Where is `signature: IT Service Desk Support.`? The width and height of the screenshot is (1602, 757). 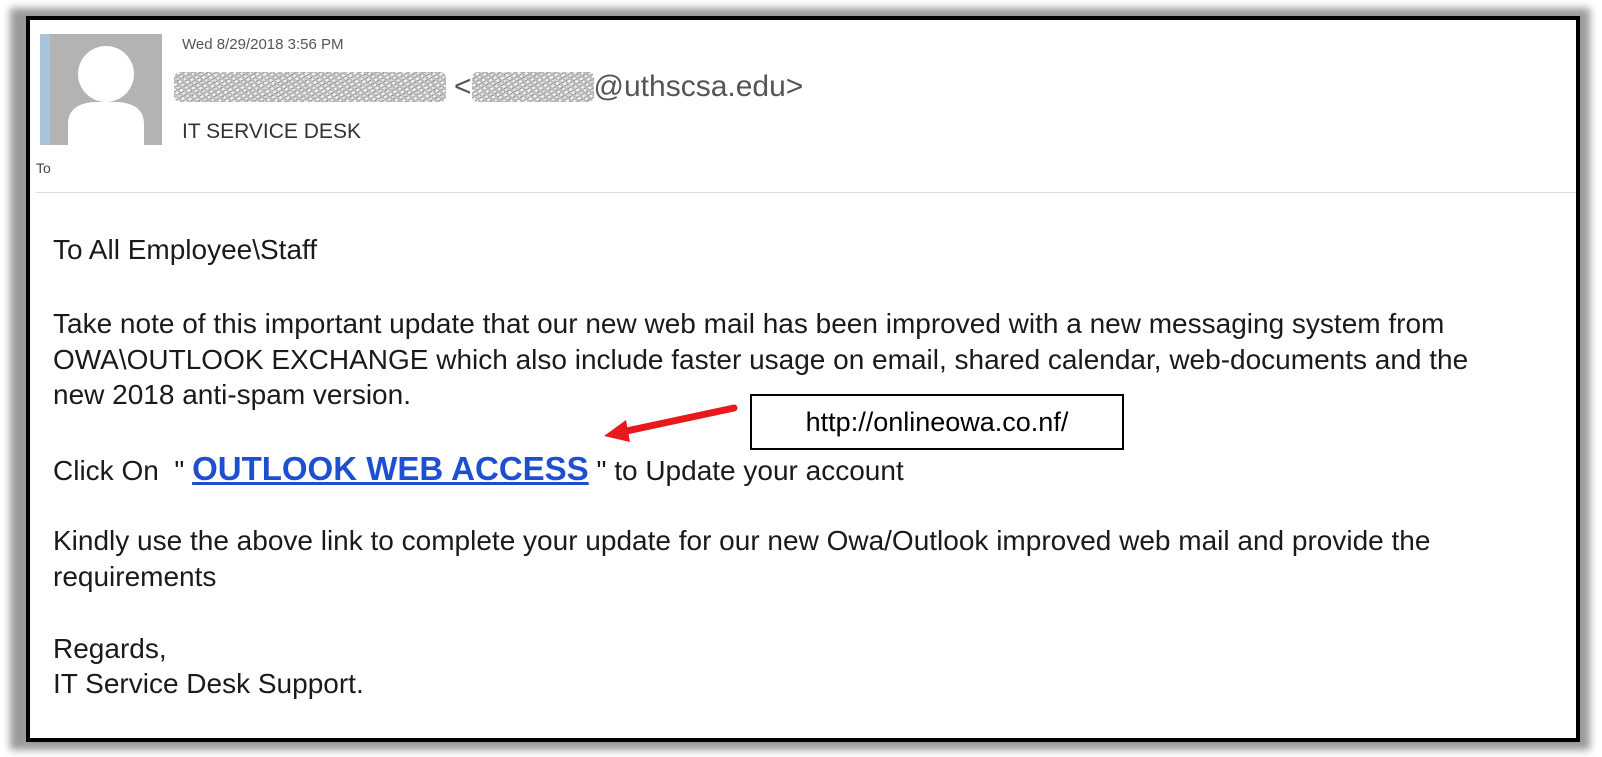 signature: IT Service Desk Support. is located at coordinates (208, 683).